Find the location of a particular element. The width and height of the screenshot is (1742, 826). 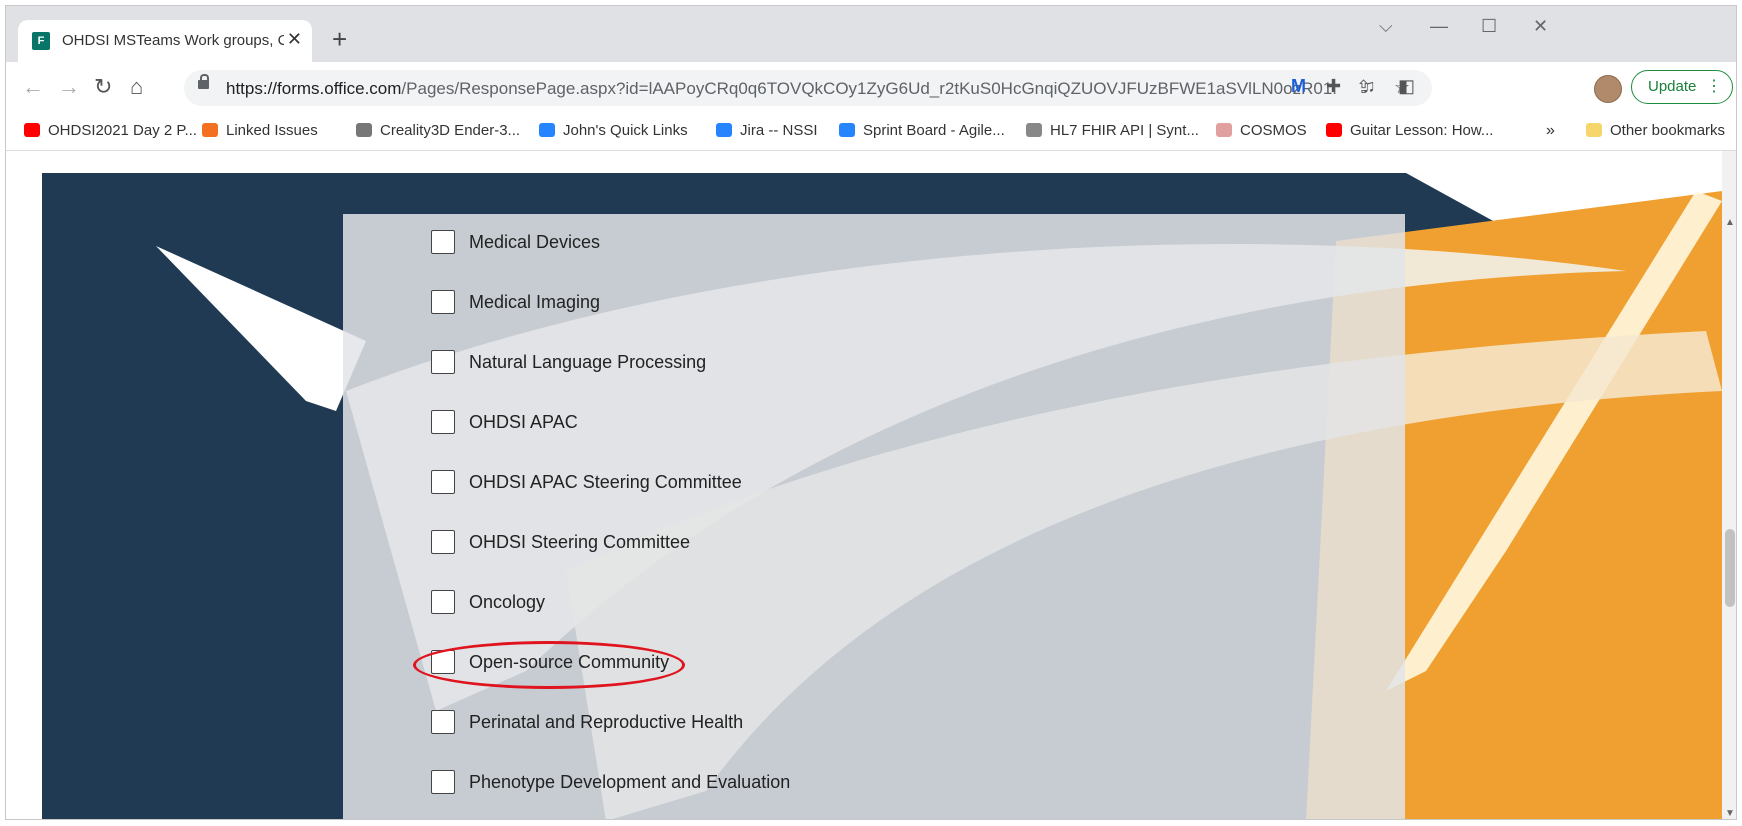

bookmark-label: John's Quick Links is located at coordinates (625, 130).